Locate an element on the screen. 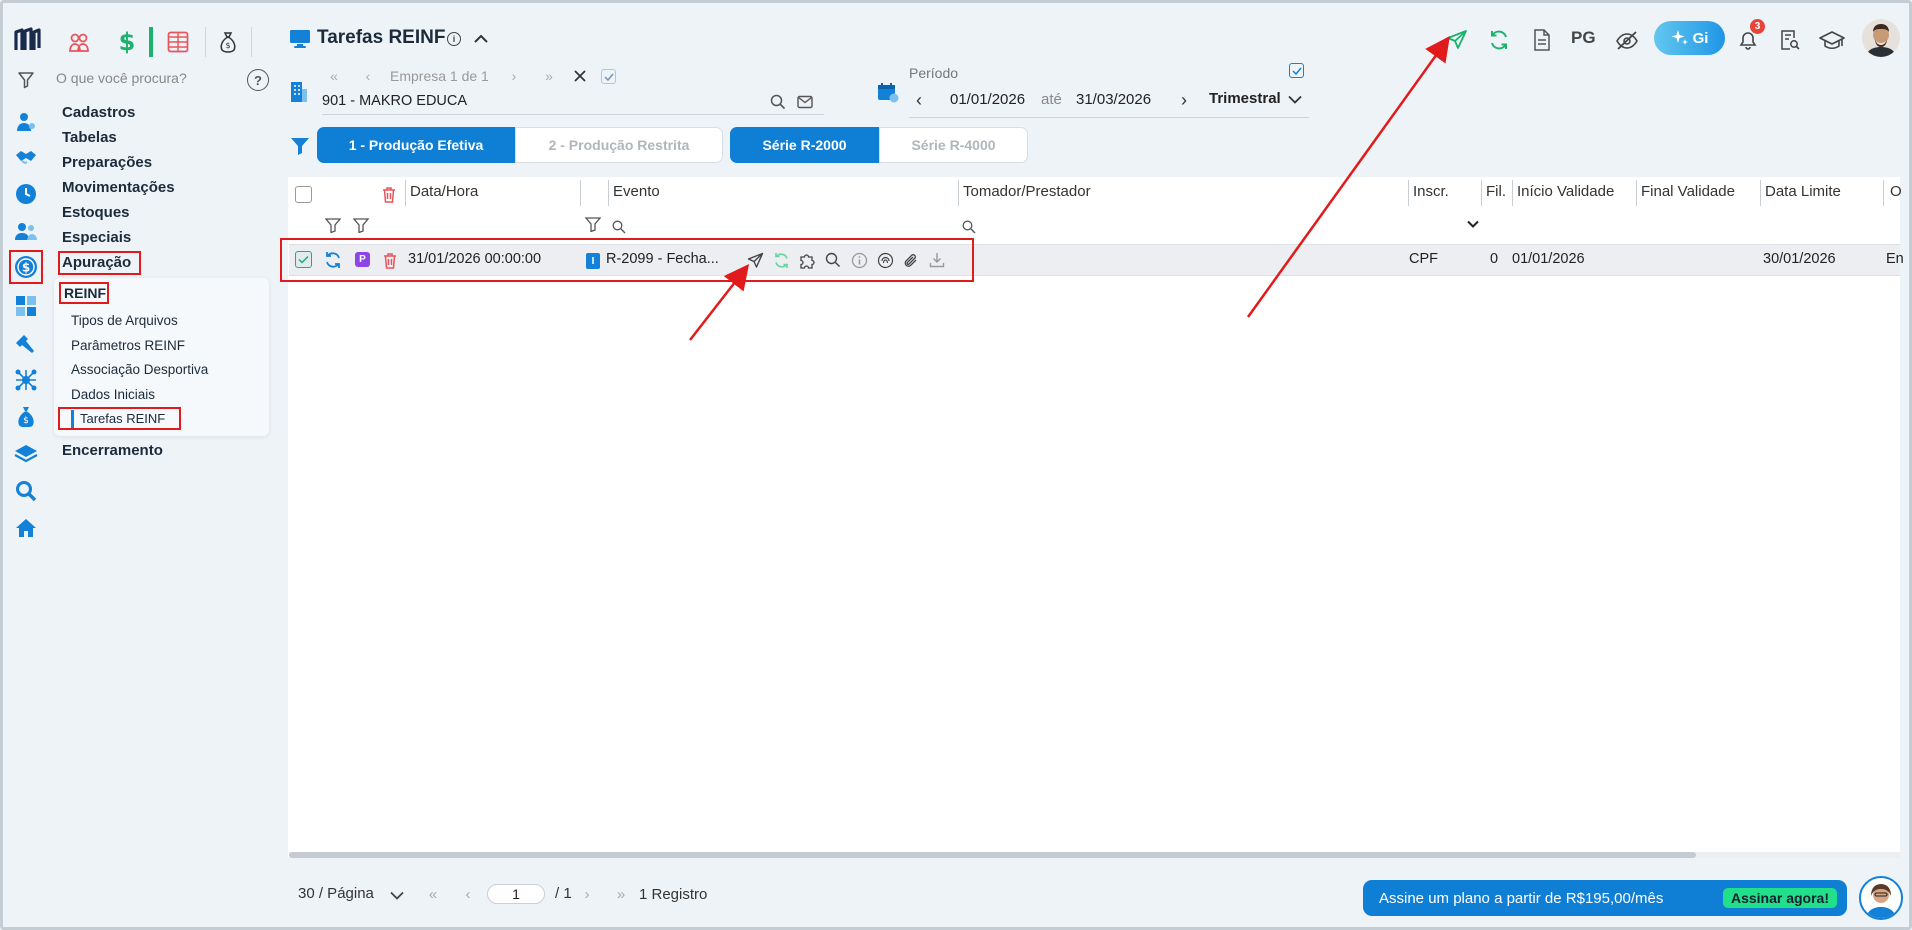  arrow-to-row-send is located at coordinates (719, 302).